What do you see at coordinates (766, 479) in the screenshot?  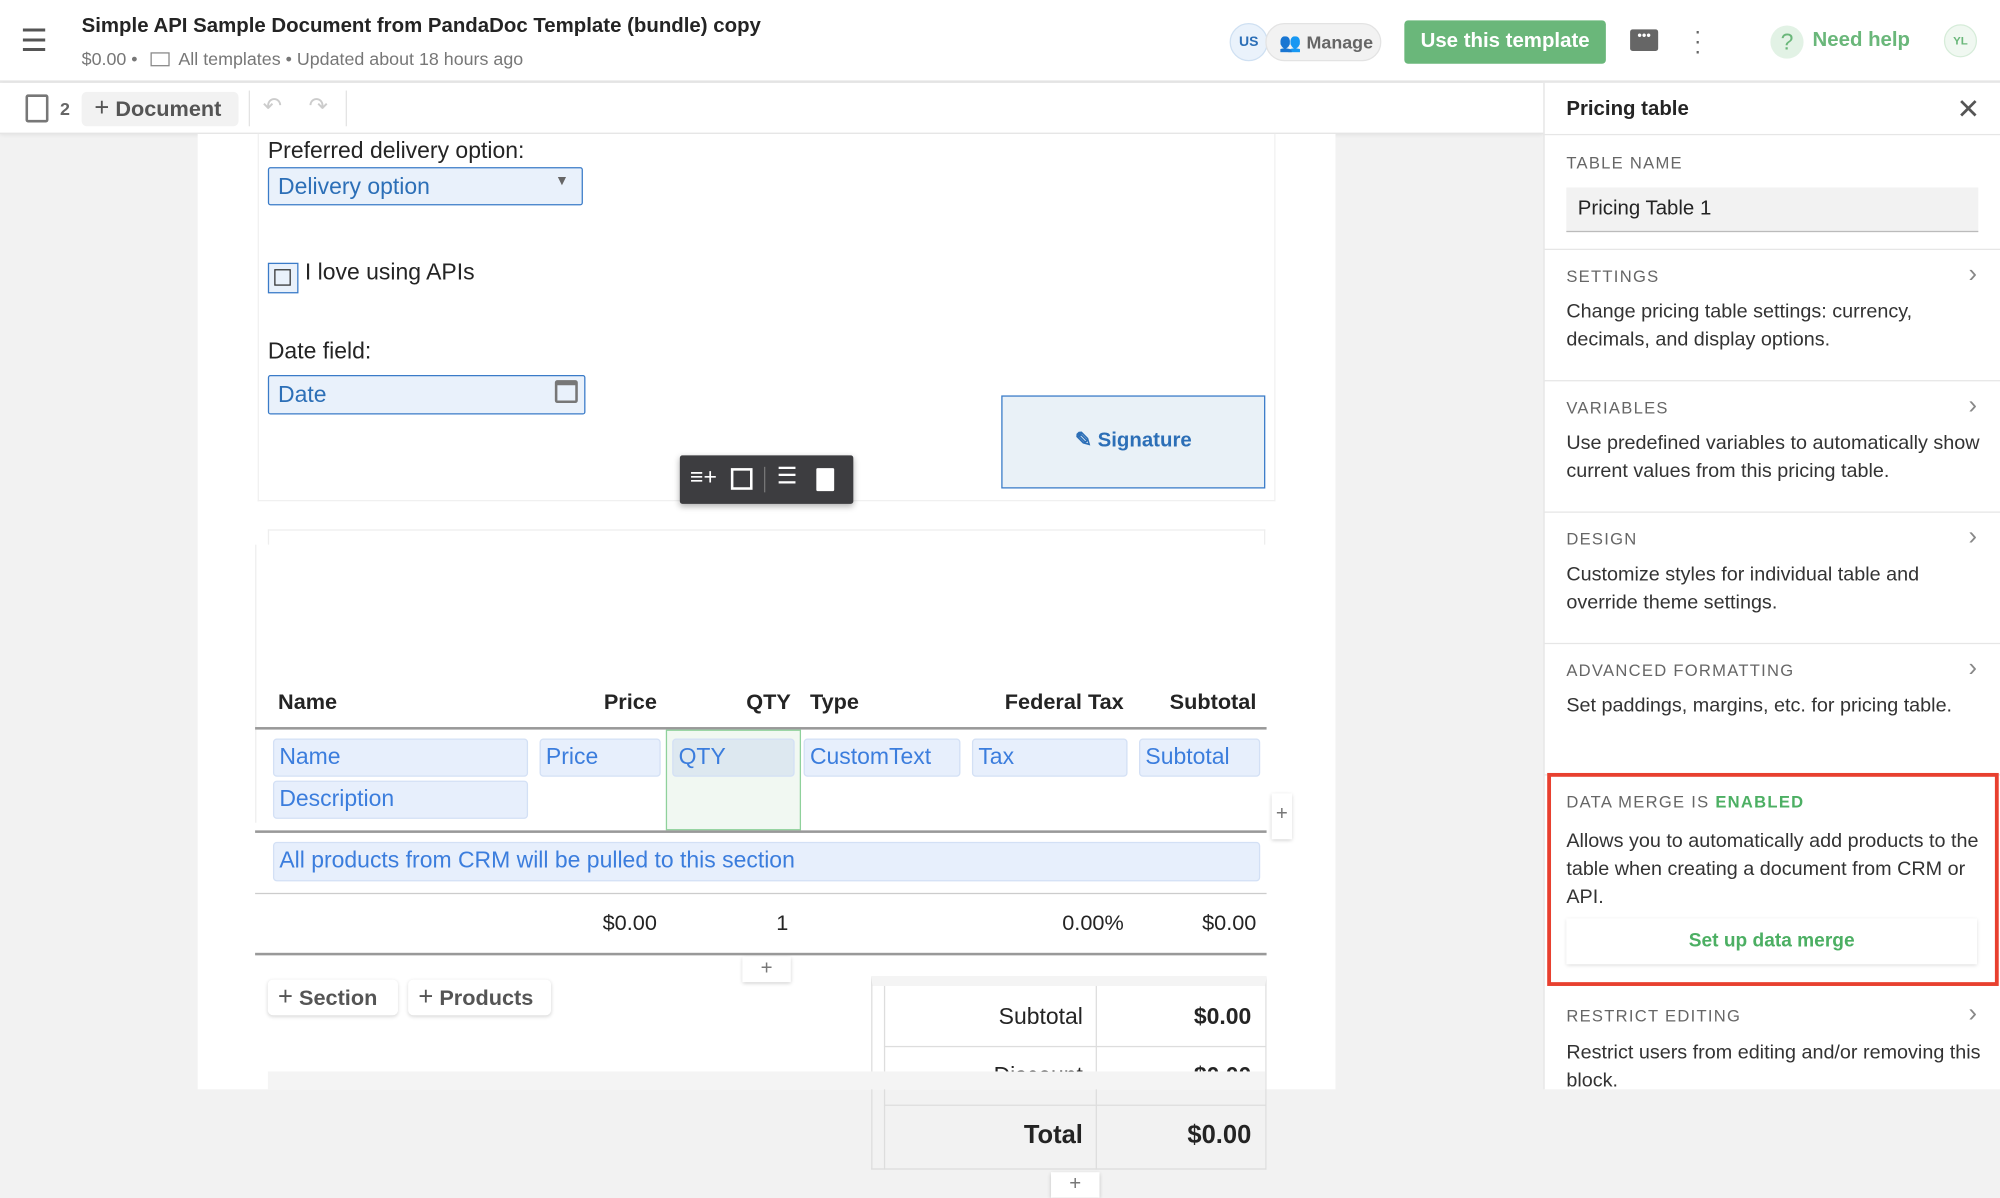 I see `block-actions-toolbar: ≡+ ☰` at bounding box center [766, 479].